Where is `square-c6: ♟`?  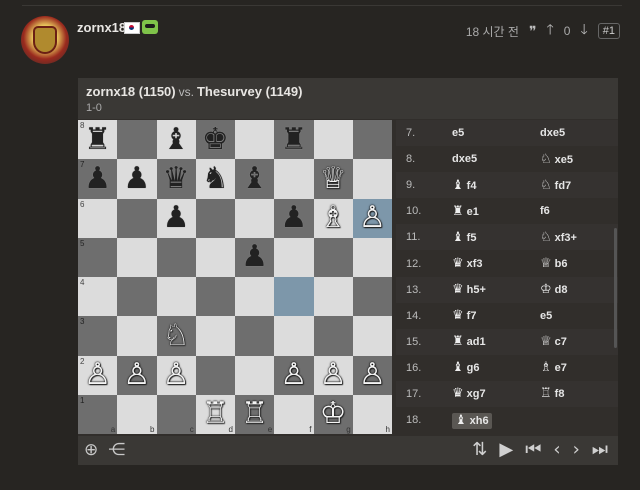
square-c6: ♟ is located at coordinates (176, 218).